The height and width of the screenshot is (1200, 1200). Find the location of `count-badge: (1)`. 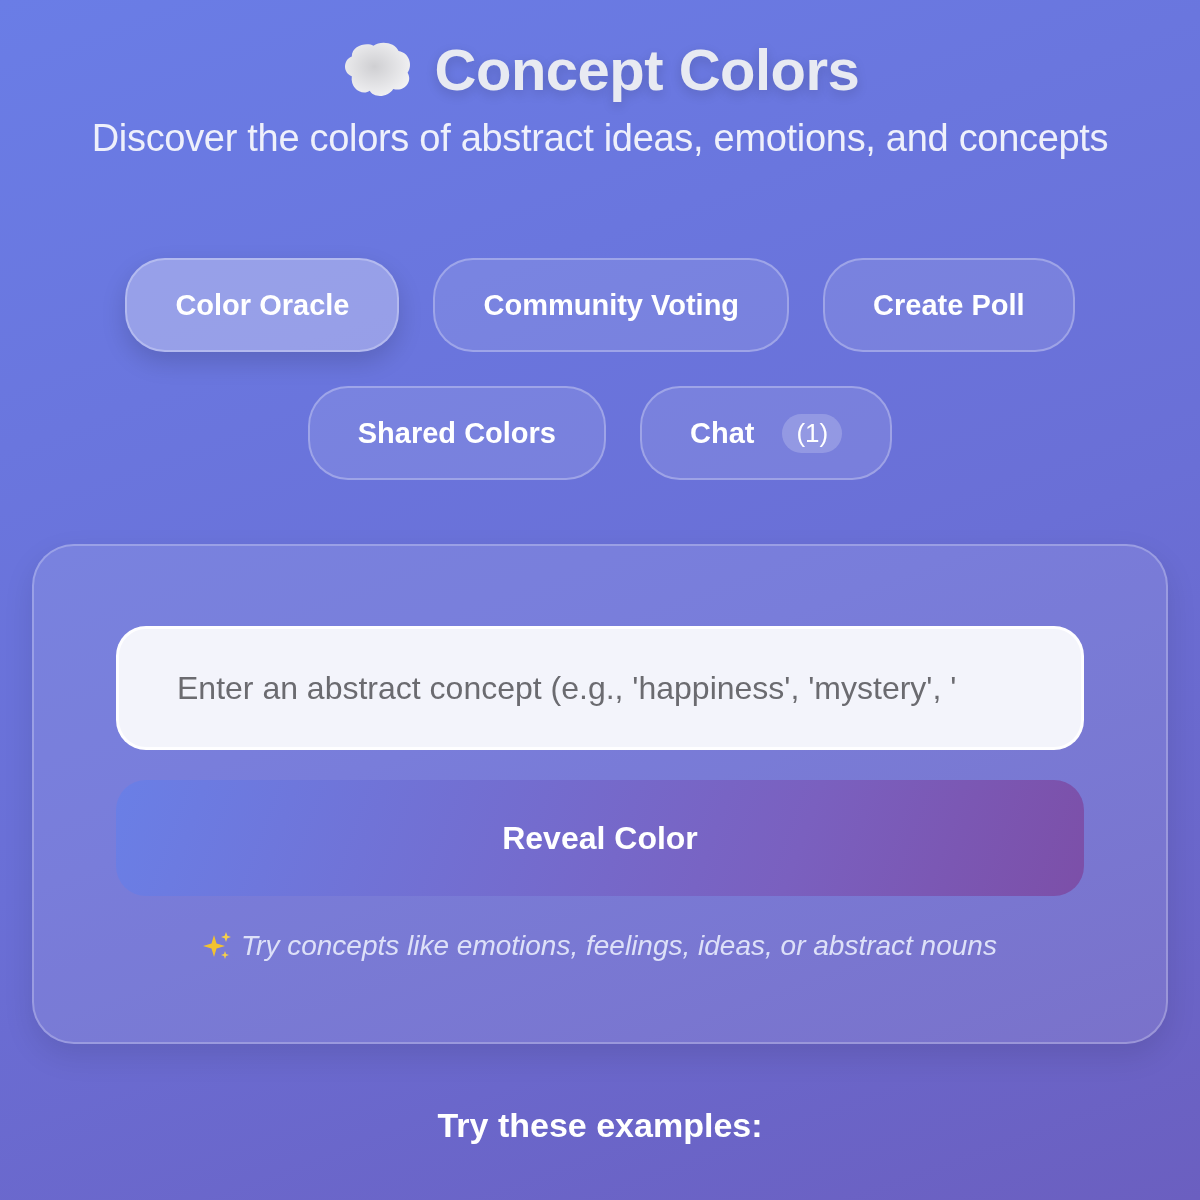

count-badge: (1) is located at coordinates (812, 433).